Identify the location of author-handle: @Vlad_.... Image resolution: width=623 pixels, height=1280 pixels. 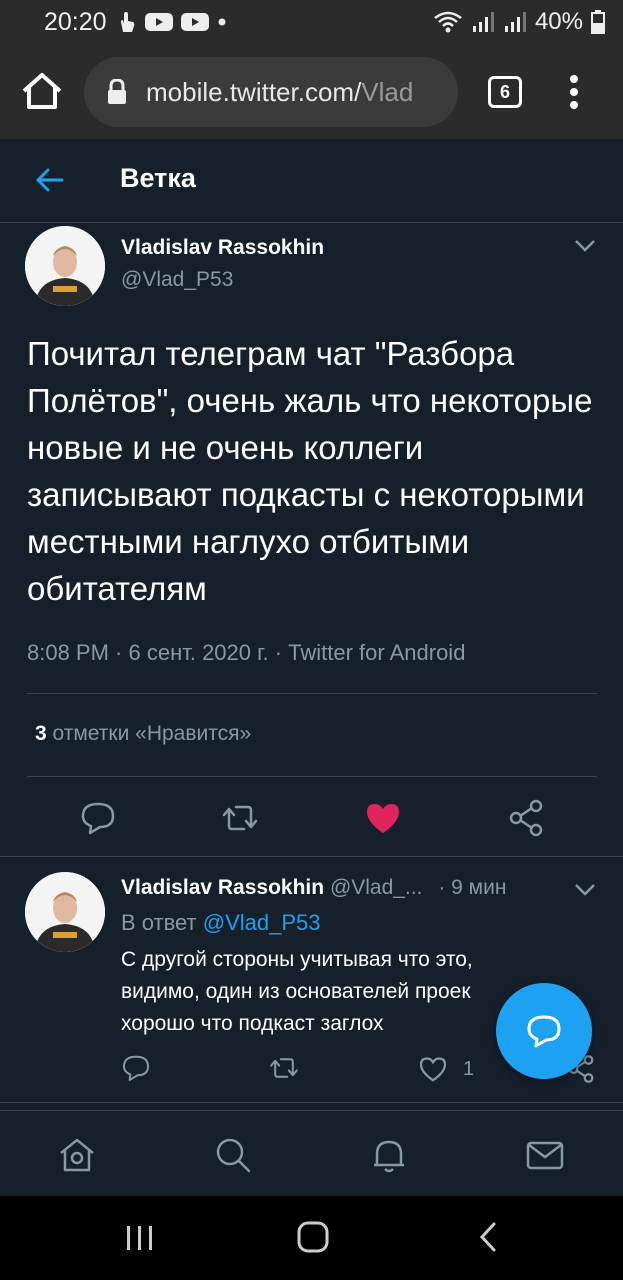
(376, 887).